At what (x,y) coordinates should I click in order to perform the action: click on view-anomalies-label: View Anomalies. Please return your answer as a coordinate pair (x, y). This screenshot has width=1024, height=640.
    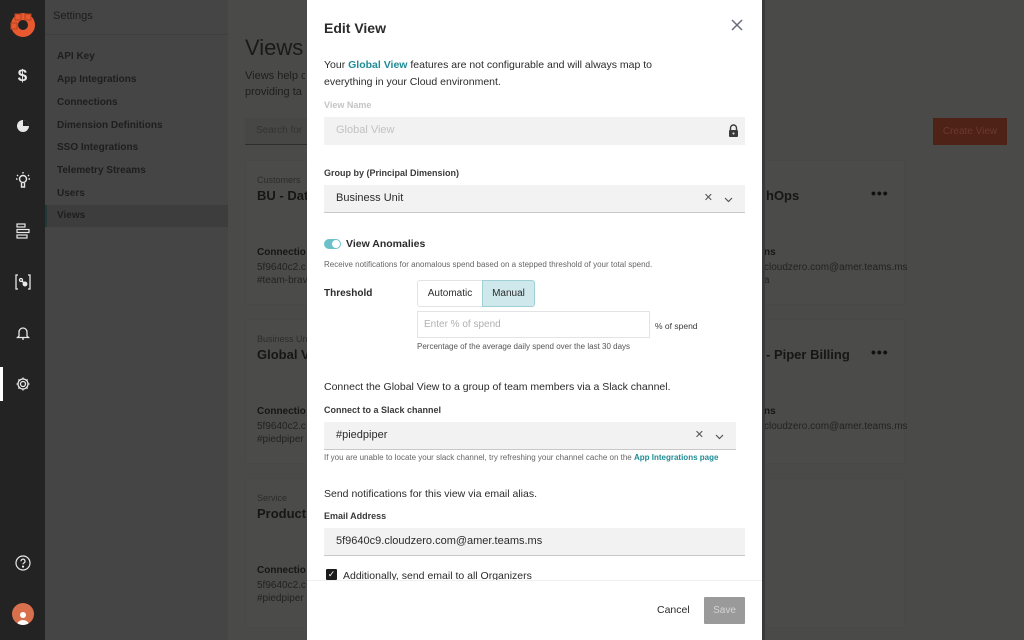
    Looking at the image, I should click on (386, 244).